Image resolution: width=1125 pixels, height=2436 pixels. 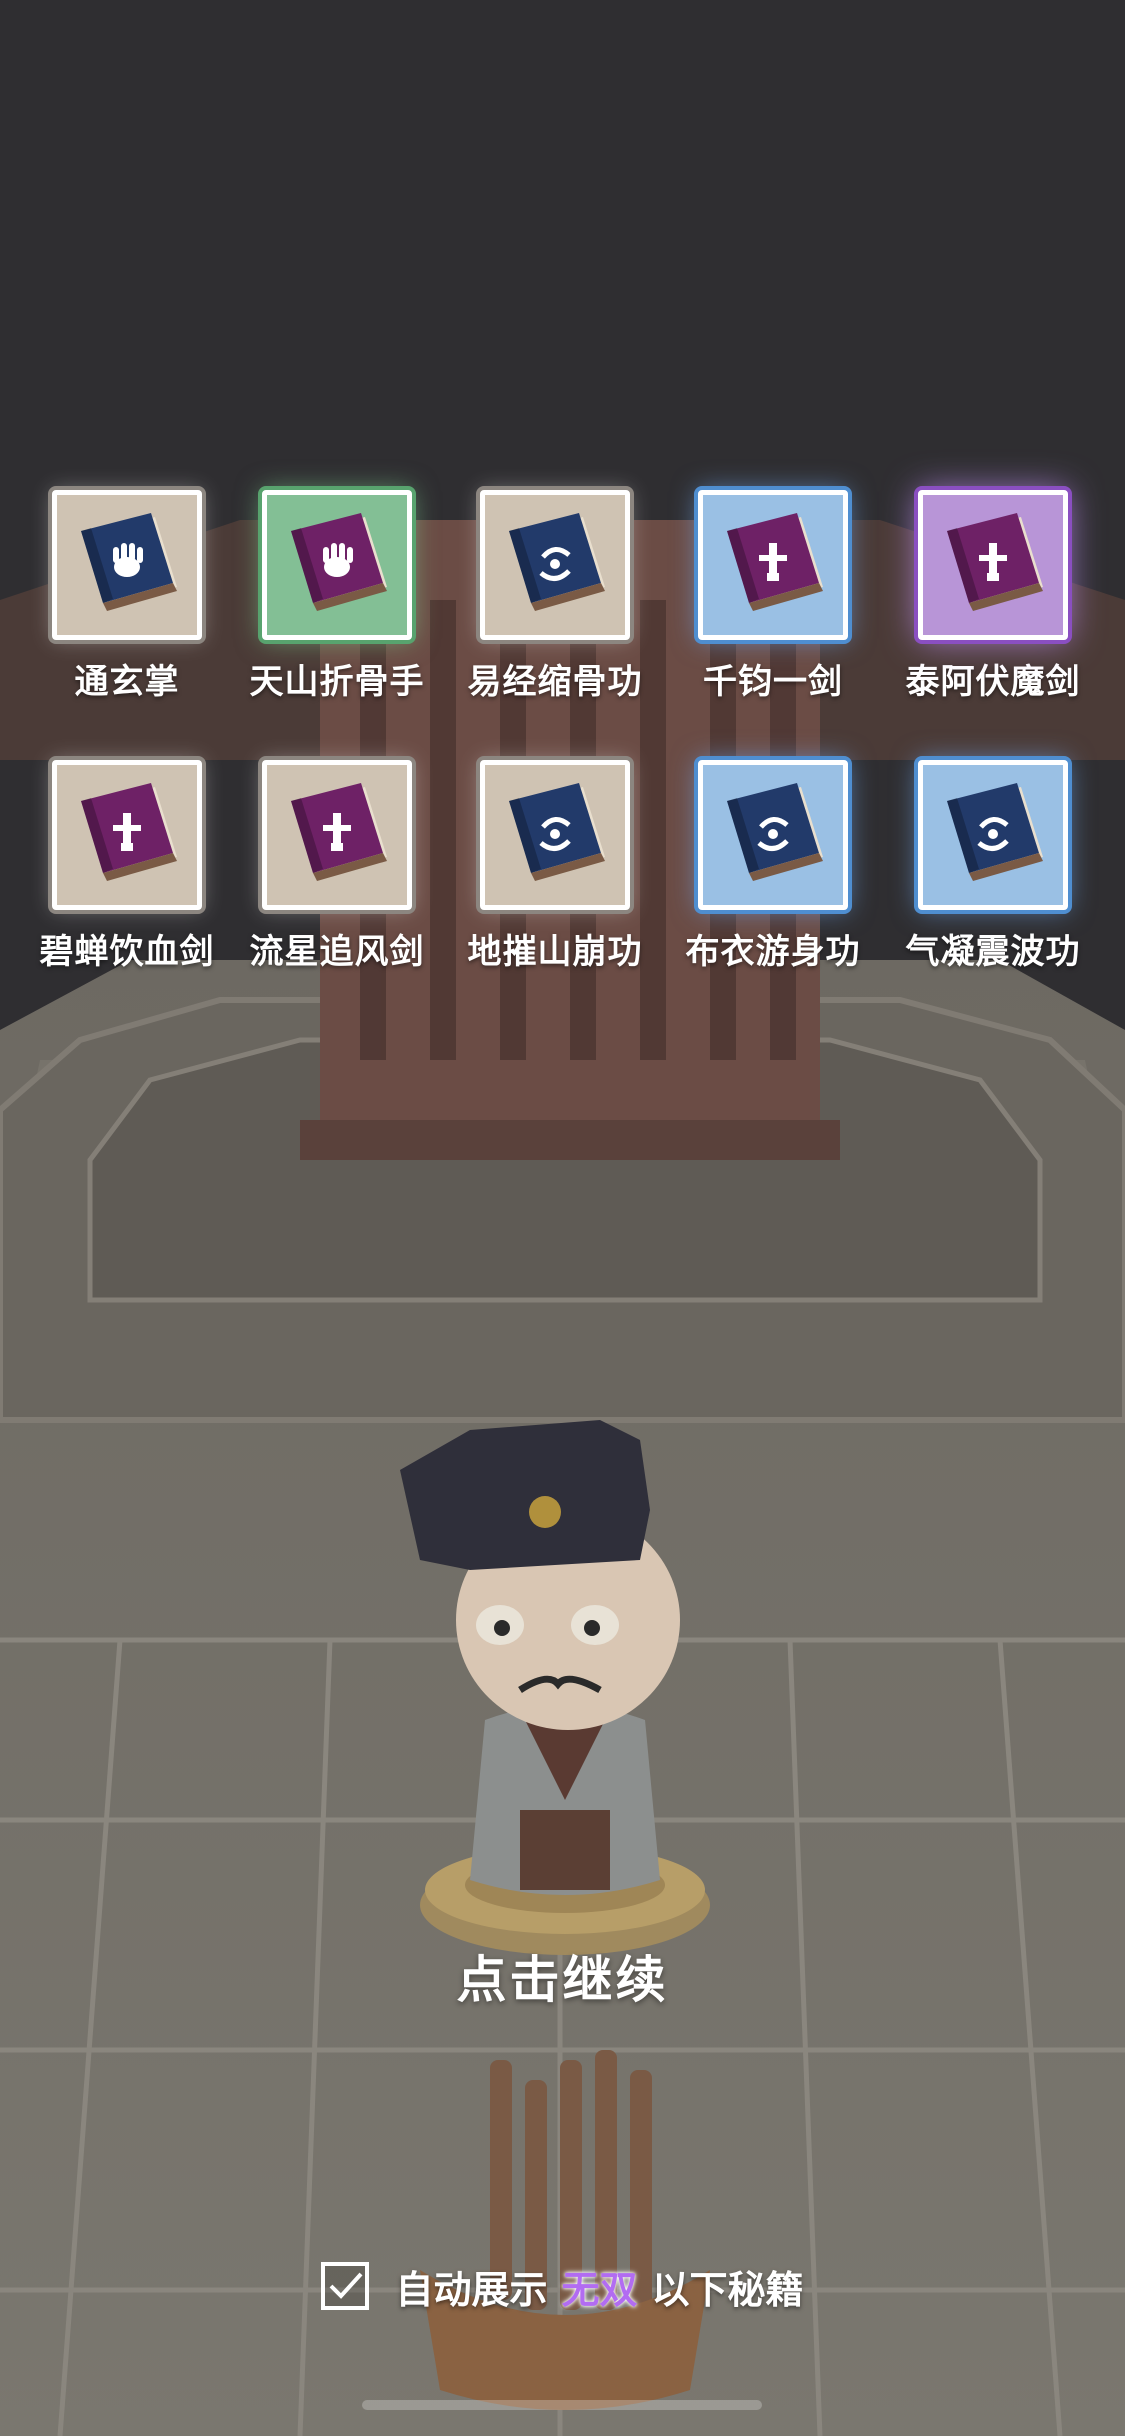 I want to click on skill-book-item: 通玄掌, so click(x=127, y=596).